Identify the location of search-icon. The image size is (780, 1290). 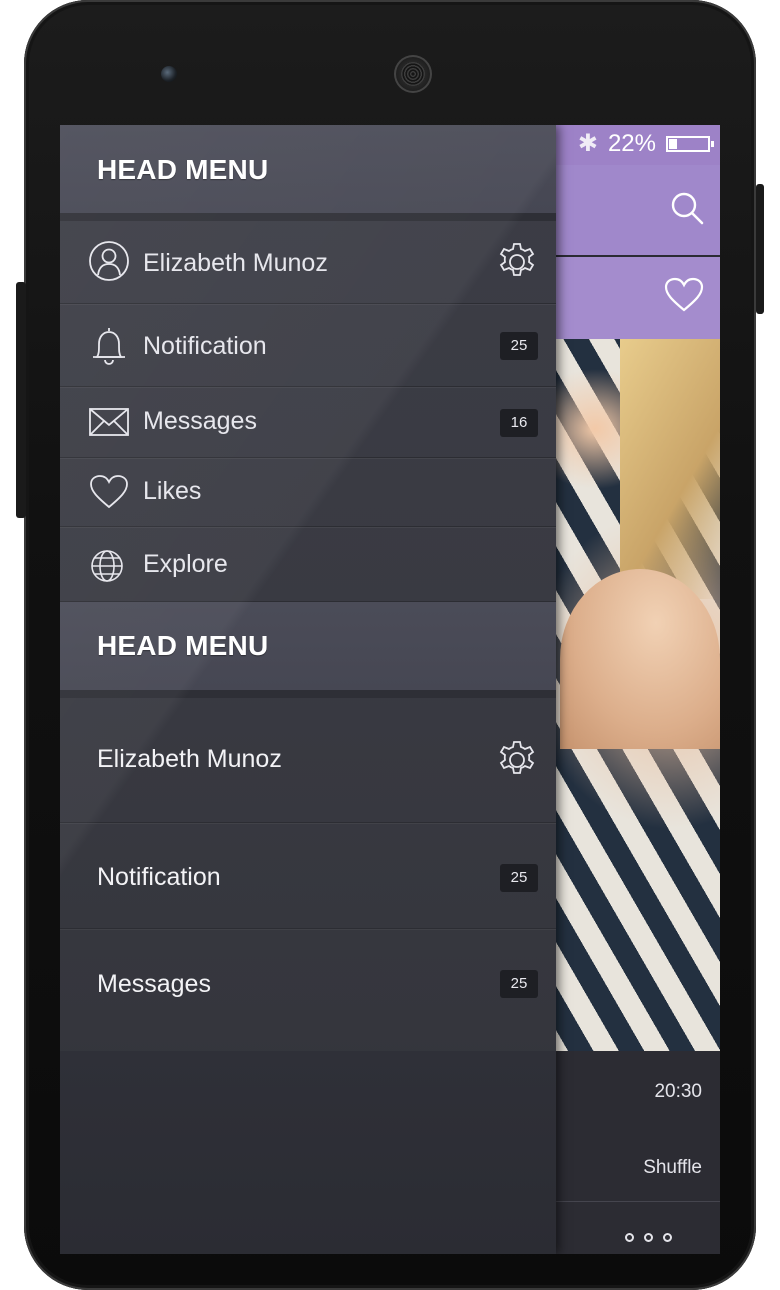
(687, 210).